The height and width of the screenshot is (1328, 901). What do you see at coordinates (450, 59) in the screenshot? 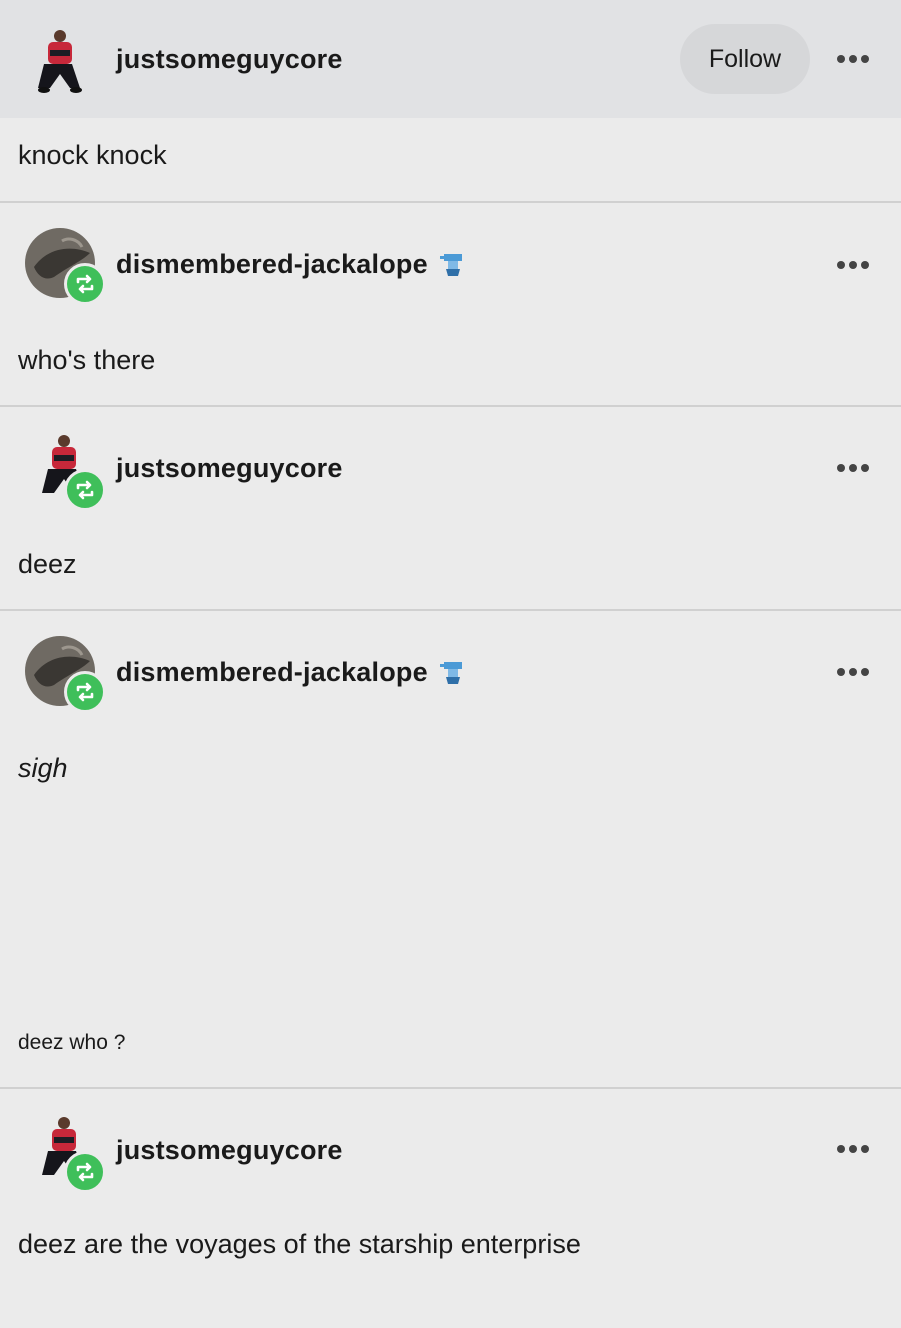
I see `post-header: justsomeguycore Follow` at bounding box center [450, 59].